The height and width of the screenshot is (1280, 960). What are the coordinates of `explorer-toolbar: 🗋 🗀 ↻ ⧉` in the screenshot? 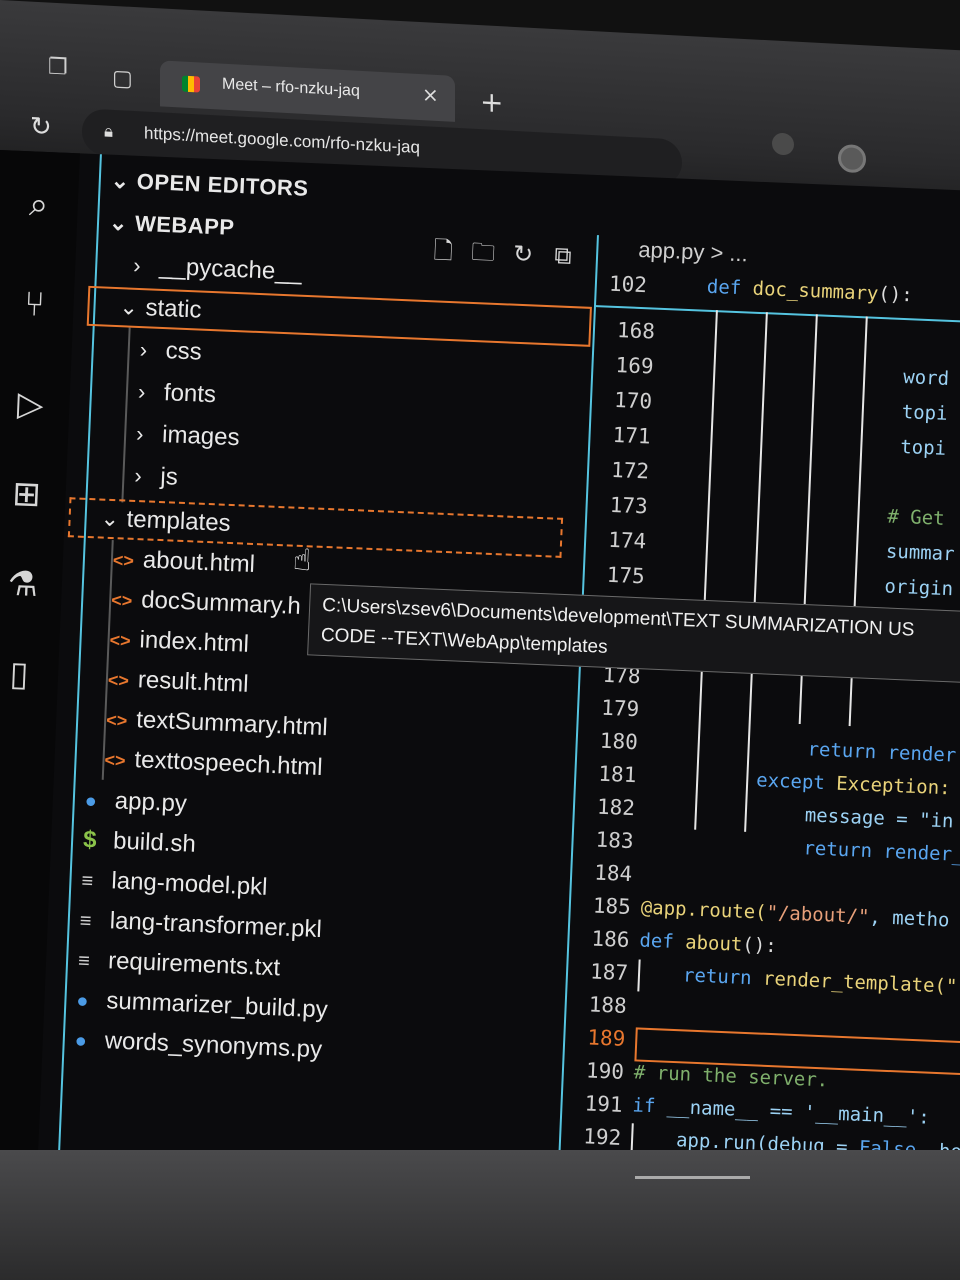 It's located at (503, 257).